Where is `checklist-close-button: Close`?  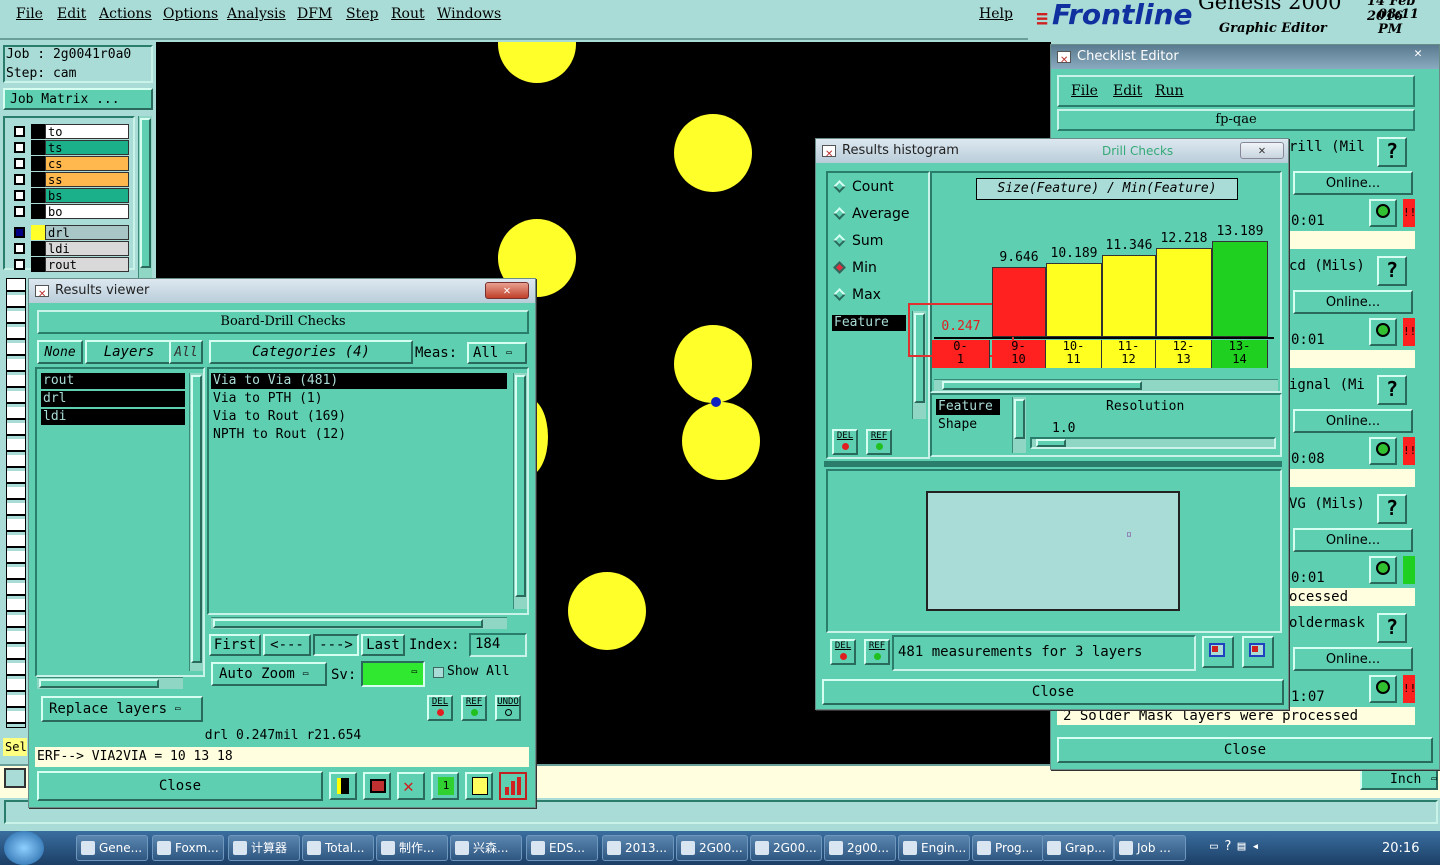 checklist-close-button: Close is located at coordinates (1245, 750).